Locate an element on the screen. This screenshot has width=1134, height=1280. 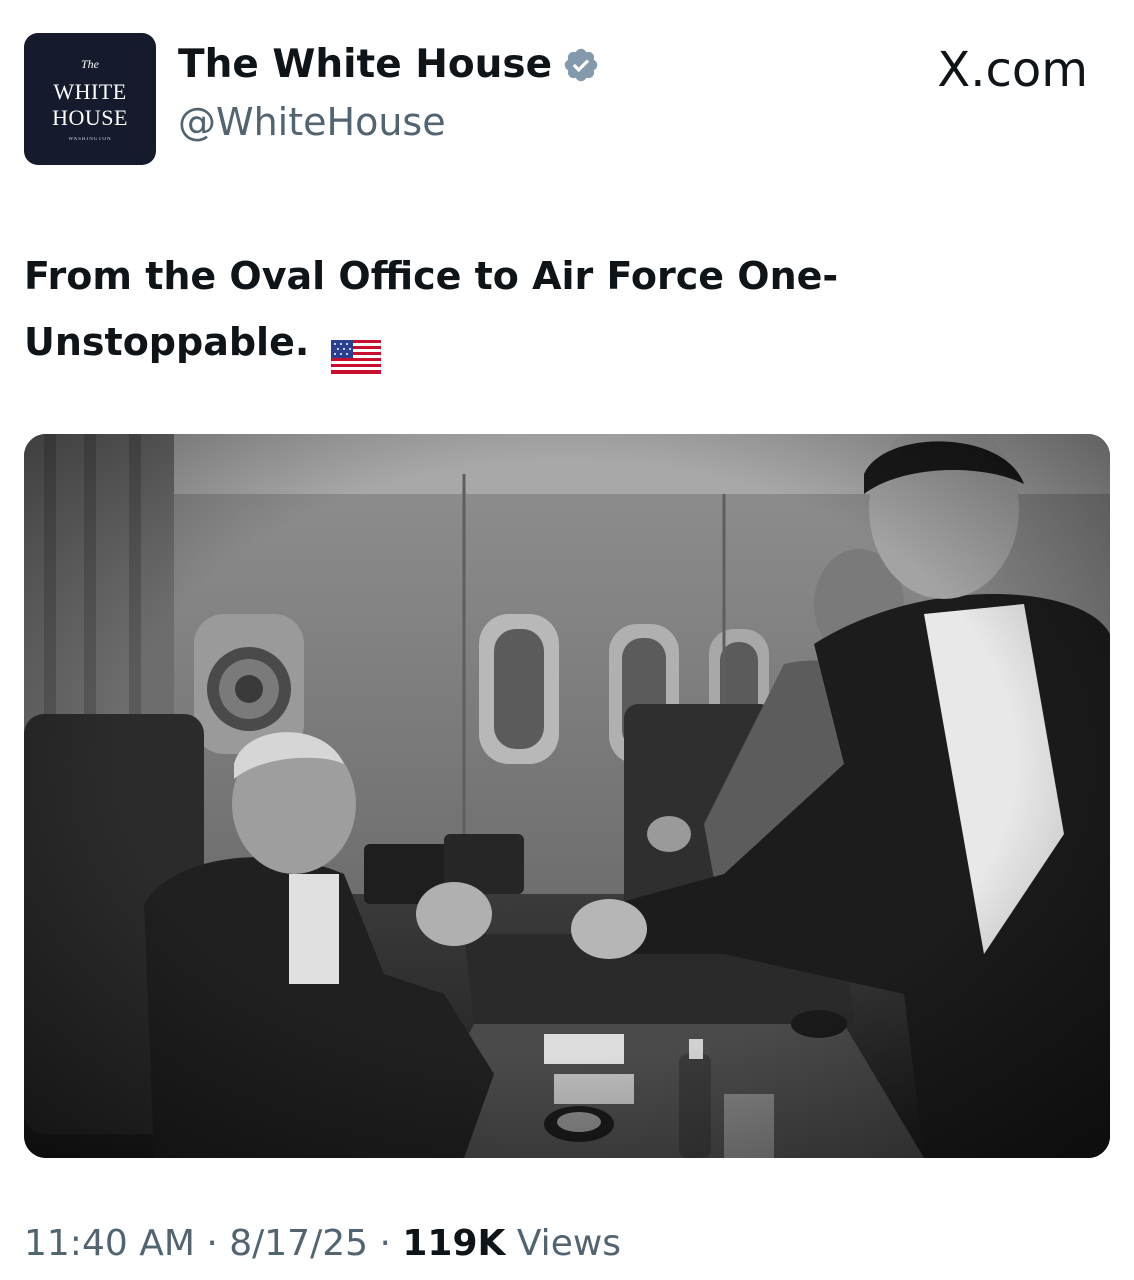
tweet-text-line-2: Unstoppable. is located at coordinates (167, 342).